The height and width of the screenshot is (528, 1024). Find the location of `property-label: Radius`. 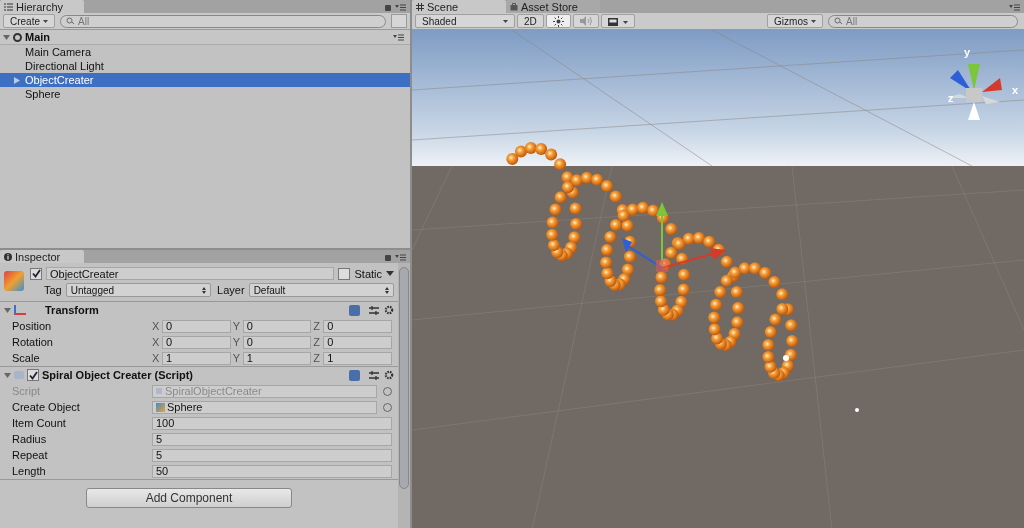

property-label: Radius is located at coordinates (30, 439).